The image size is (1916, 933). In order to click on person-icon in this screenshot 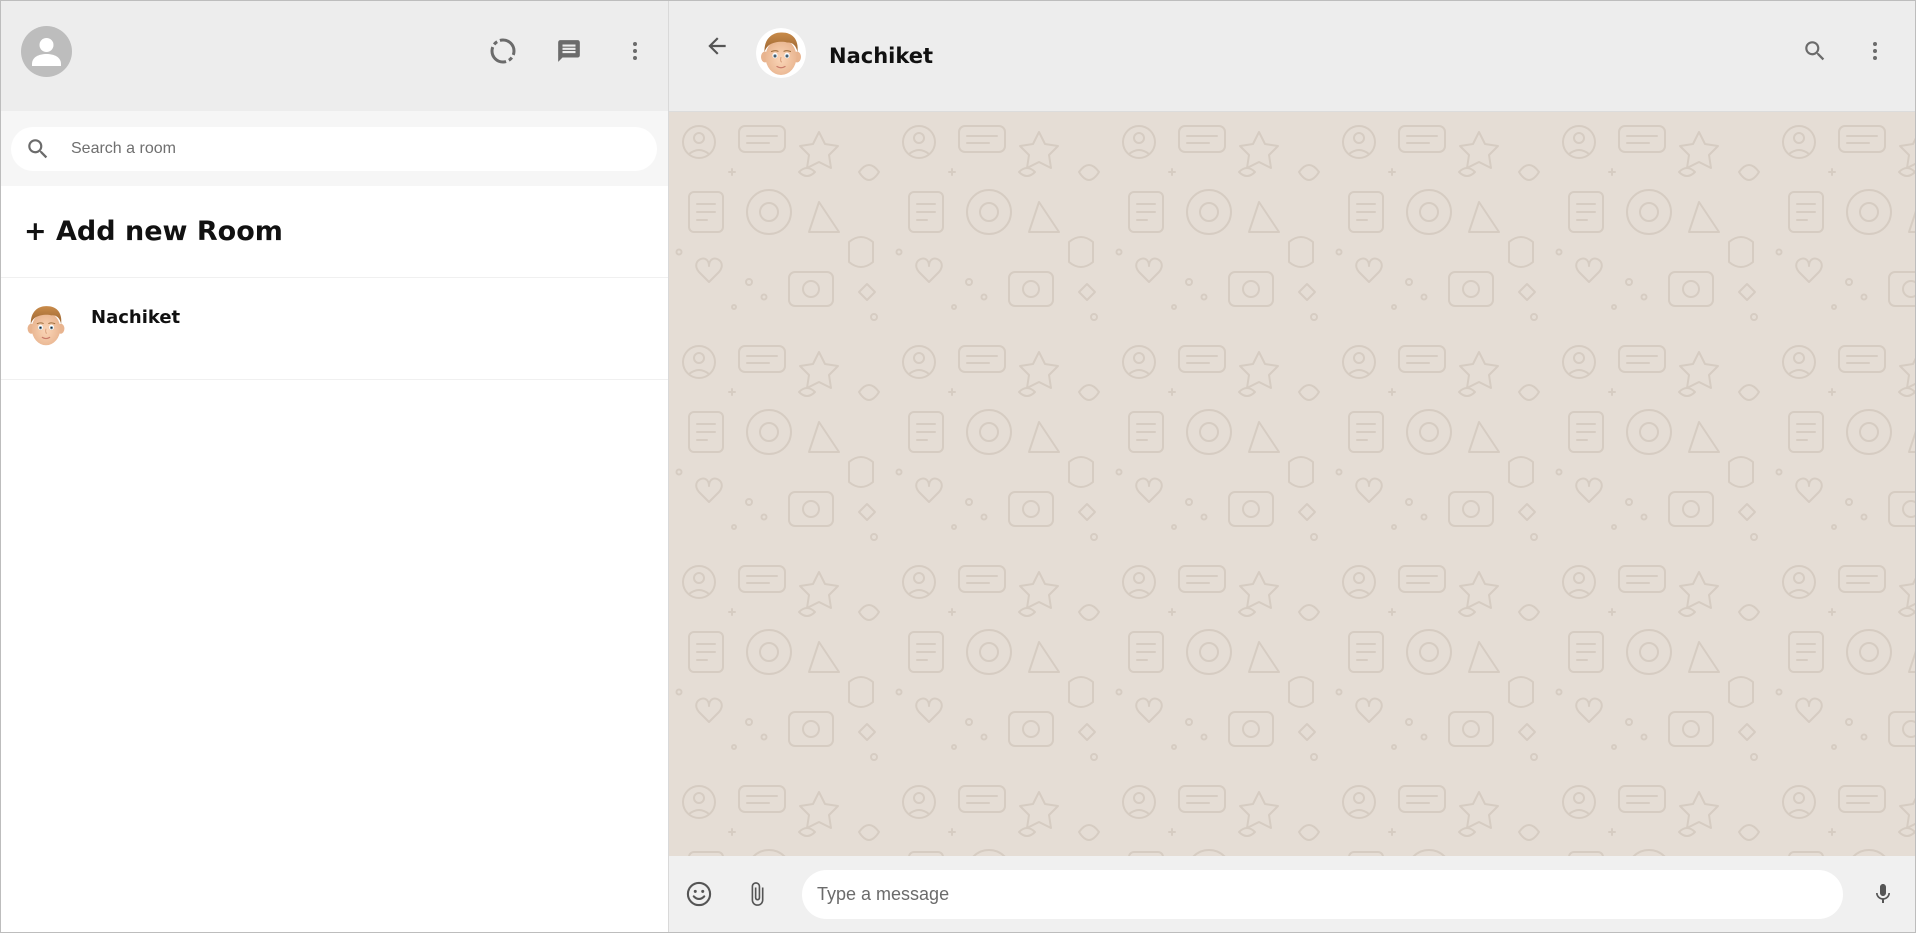, I will do `click(46, 51)`.